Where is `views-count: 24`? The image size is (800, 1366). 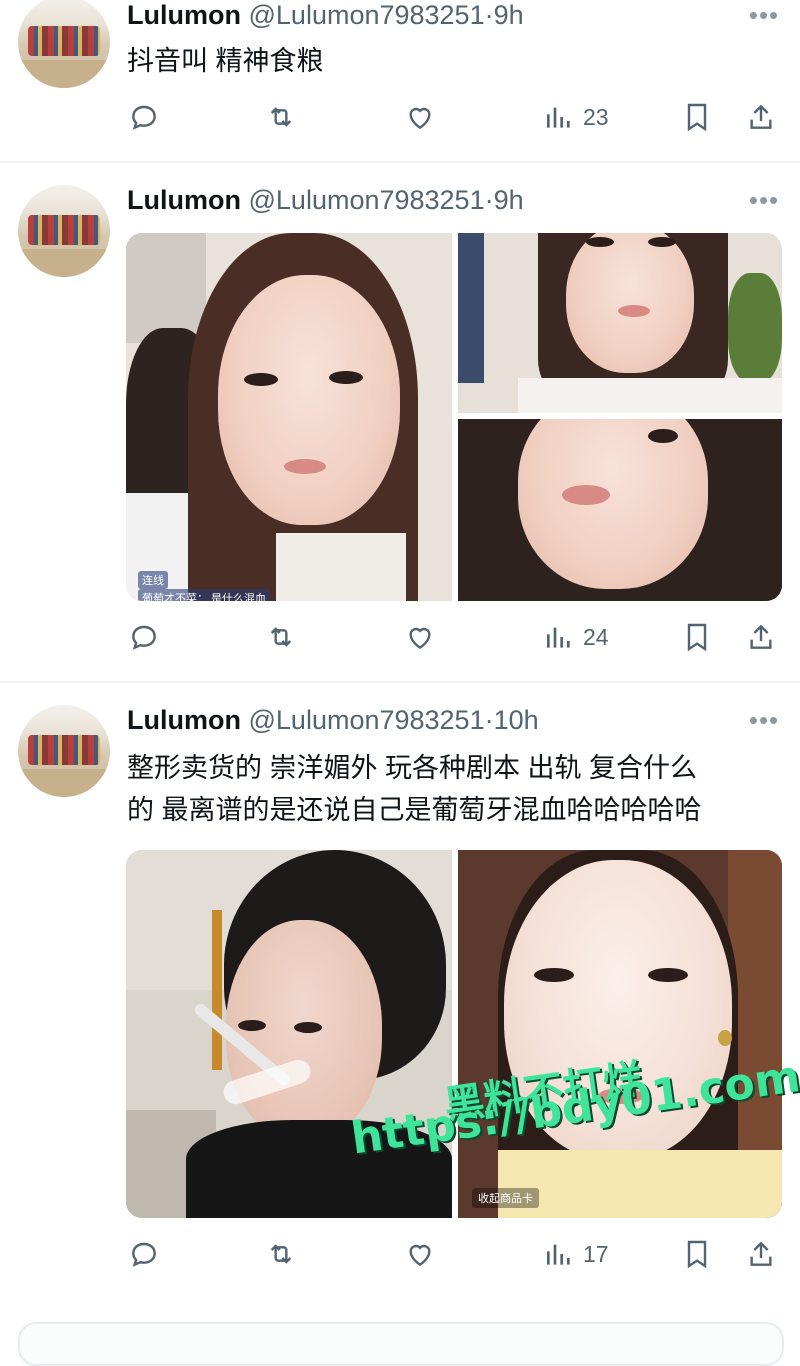
views-count: 24 is located at coordinates (596, 636).